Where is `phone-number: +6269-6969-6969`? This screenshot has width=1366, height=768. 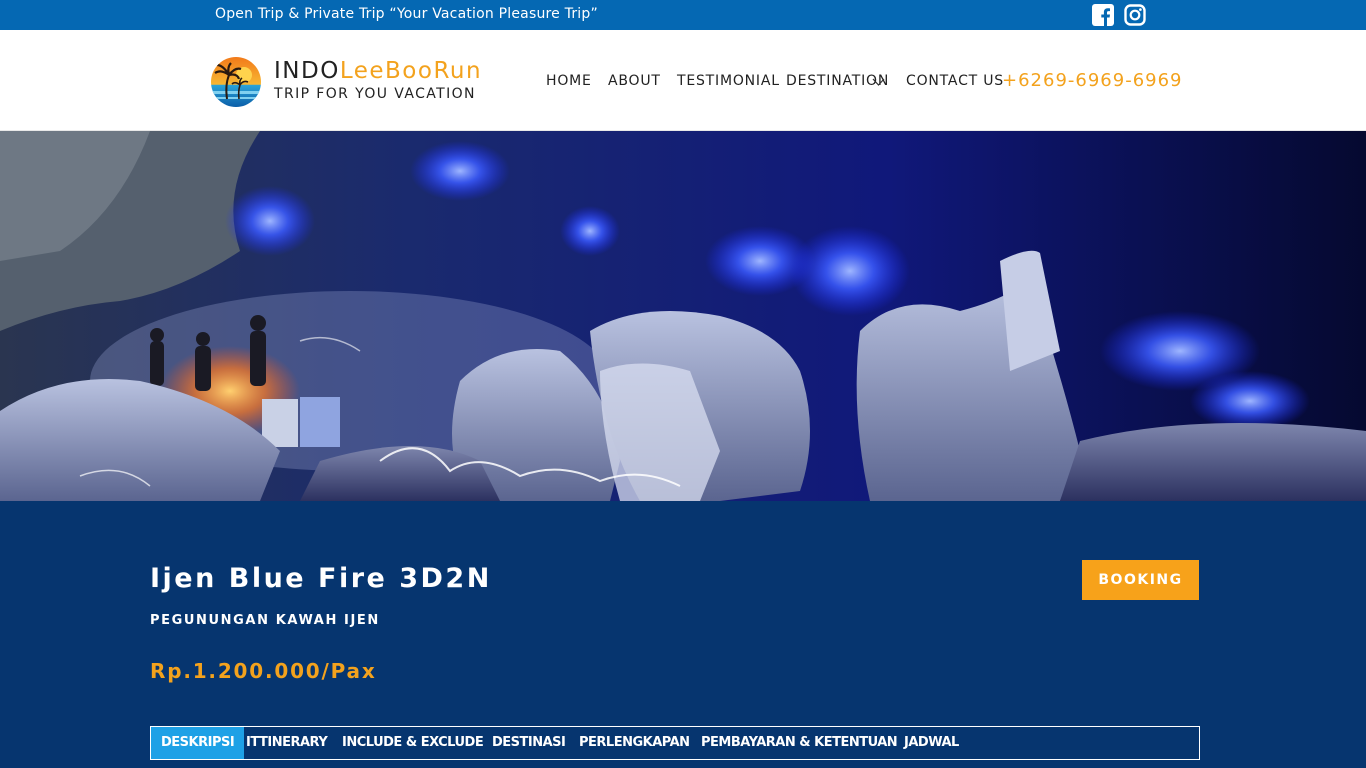 phone-number: +6269-6969-6969 is located at coordinates (1092, 80).